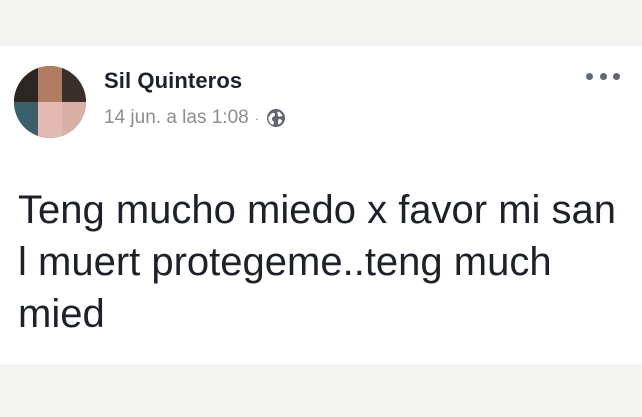  I want to click on author-name: Sil Quinteros, so click(173, 81).